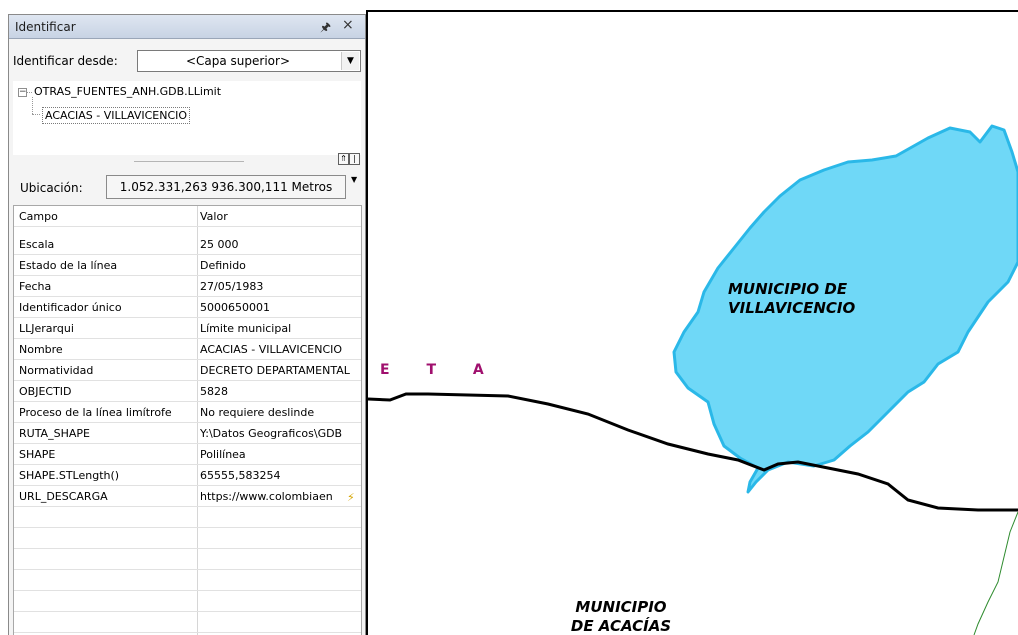 The width and height of the screenshot is (1018, 635). I want to click on table-row: OBJECTID 5828, so click(187, 391).